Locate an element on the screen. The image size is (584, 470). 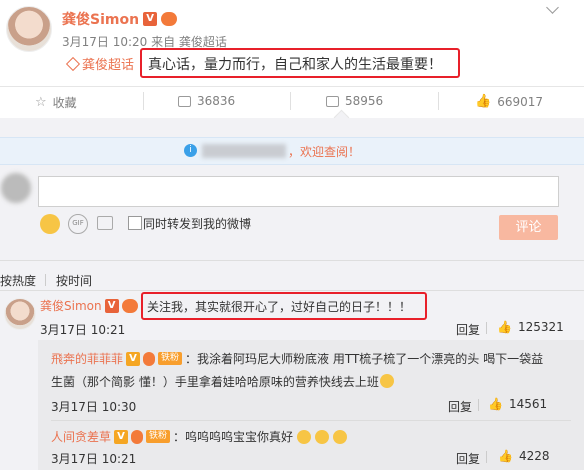
reply-like-button: 👍 4228 is located at coordinates (524, 456).